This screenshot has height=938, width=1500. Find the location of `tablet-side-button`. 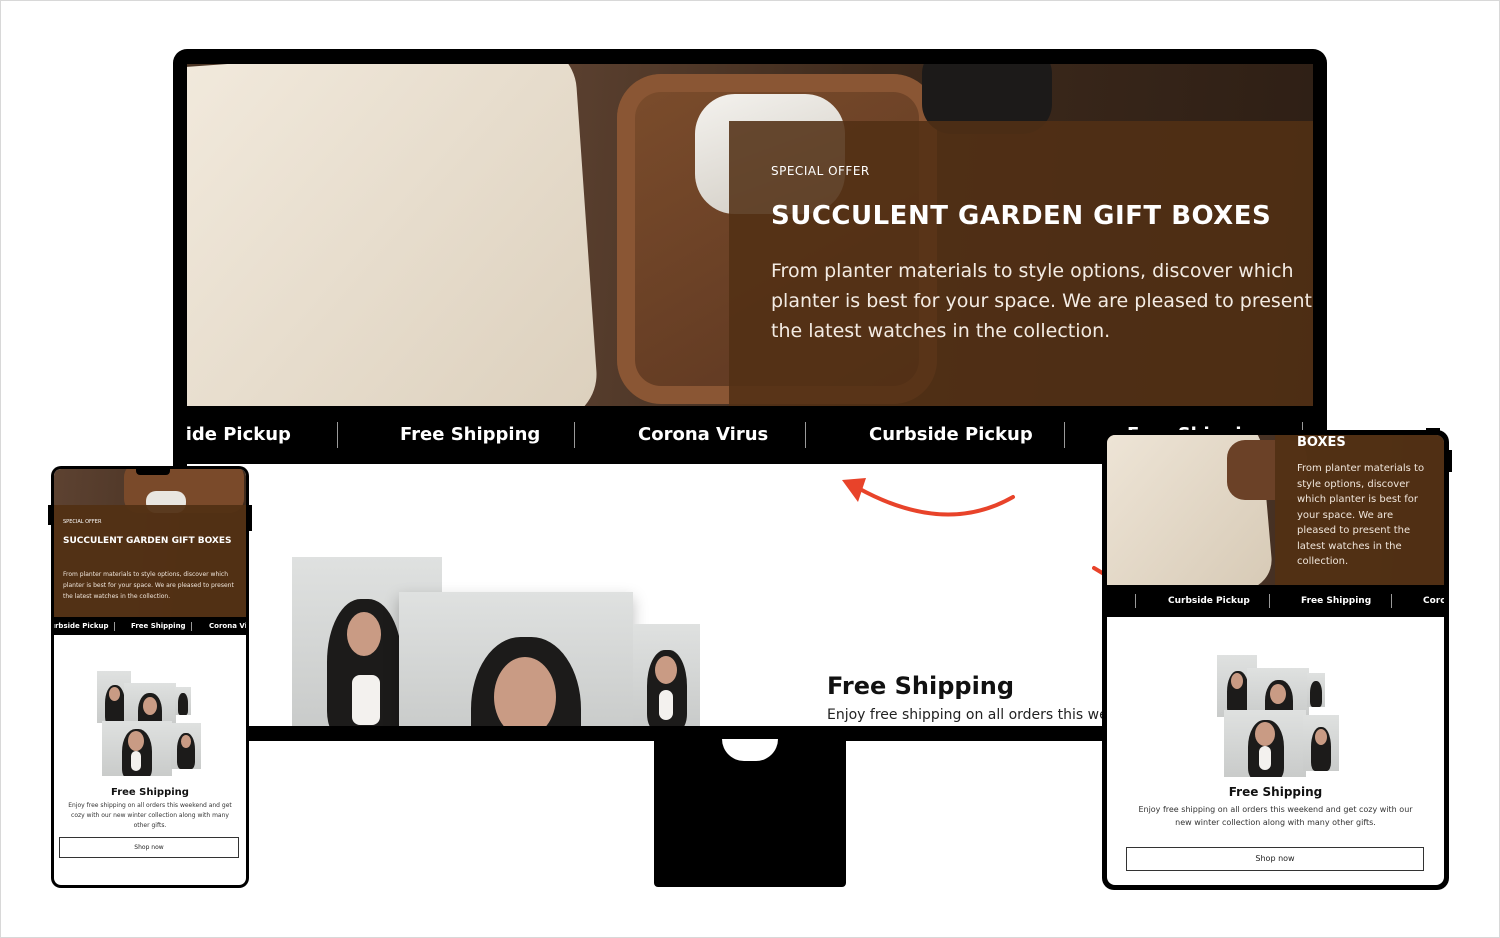

tablet-side-button is located at coordinates (1450, 461).